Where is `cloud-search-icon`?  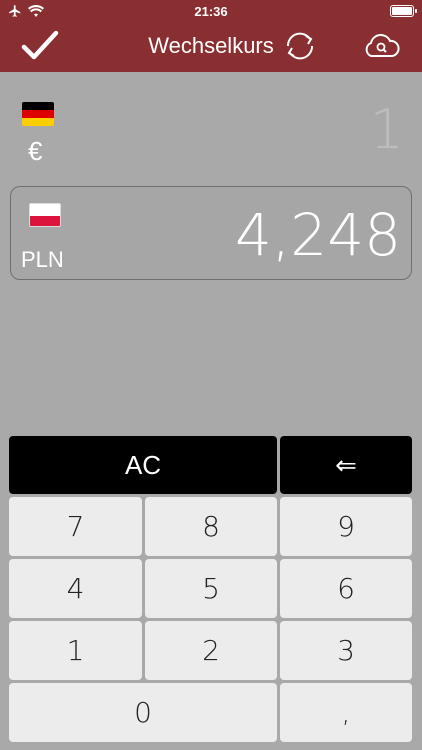 cloud-search-icon is located at coordinates (382, 45).